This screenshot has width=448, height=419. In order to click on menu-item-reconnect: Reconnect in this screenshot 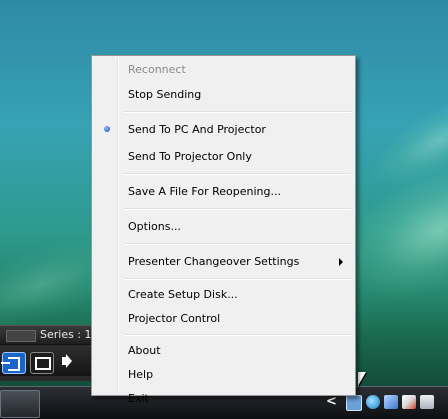, I will do `click(223, 70)`.